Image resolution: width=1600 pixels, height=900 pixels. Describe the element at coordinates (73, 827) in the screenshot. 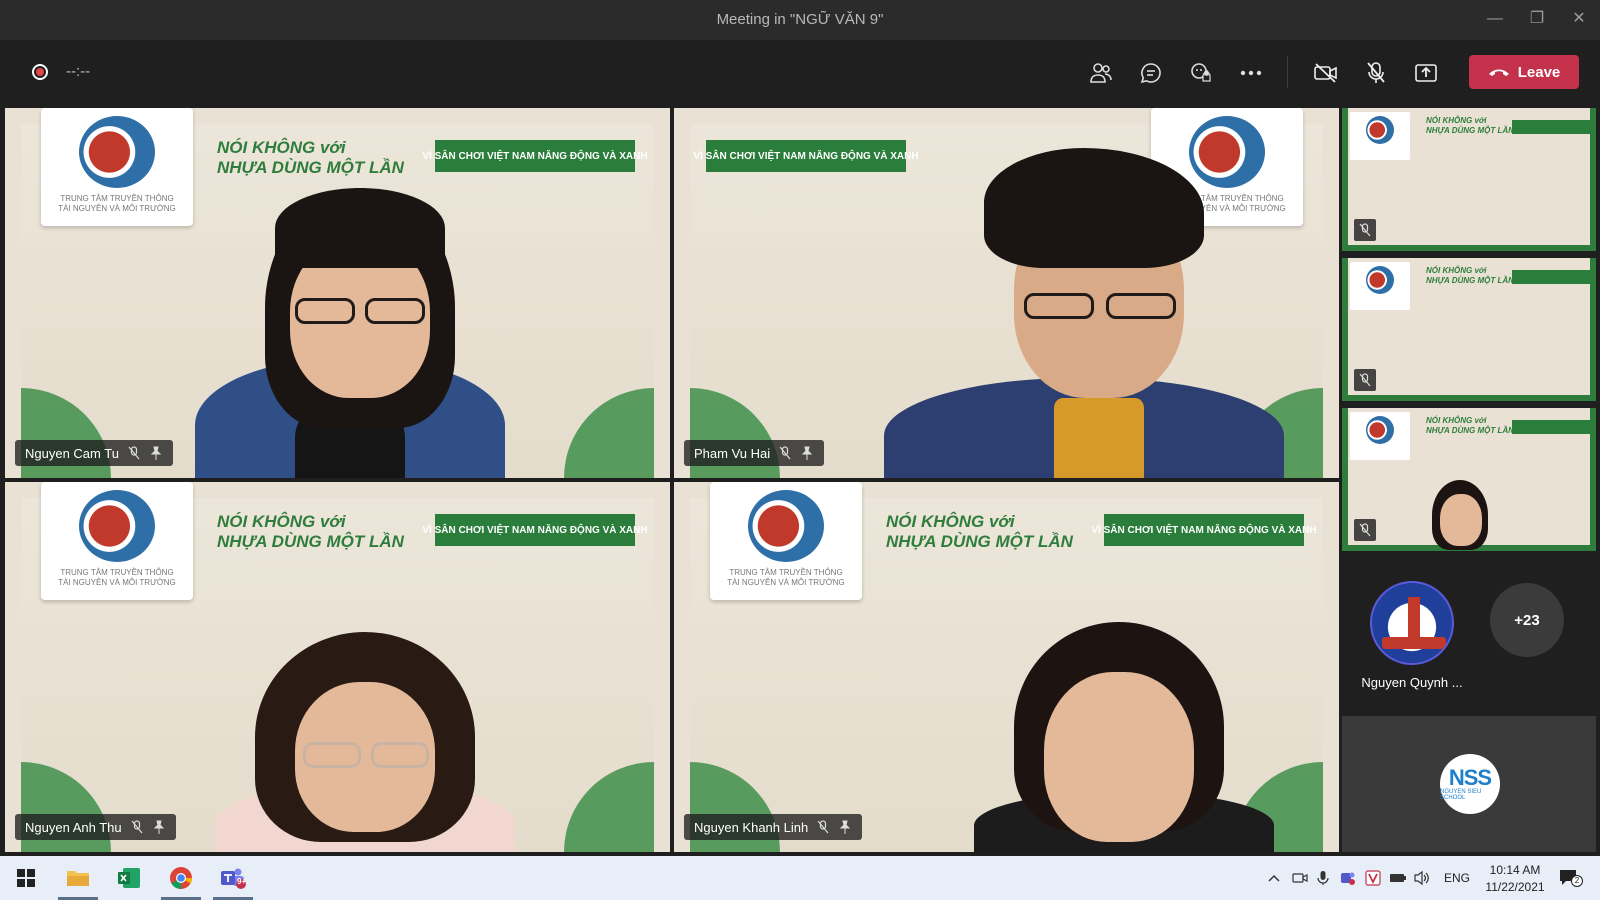

I see `participant-name: Nguyen Anh Thu` at that location.